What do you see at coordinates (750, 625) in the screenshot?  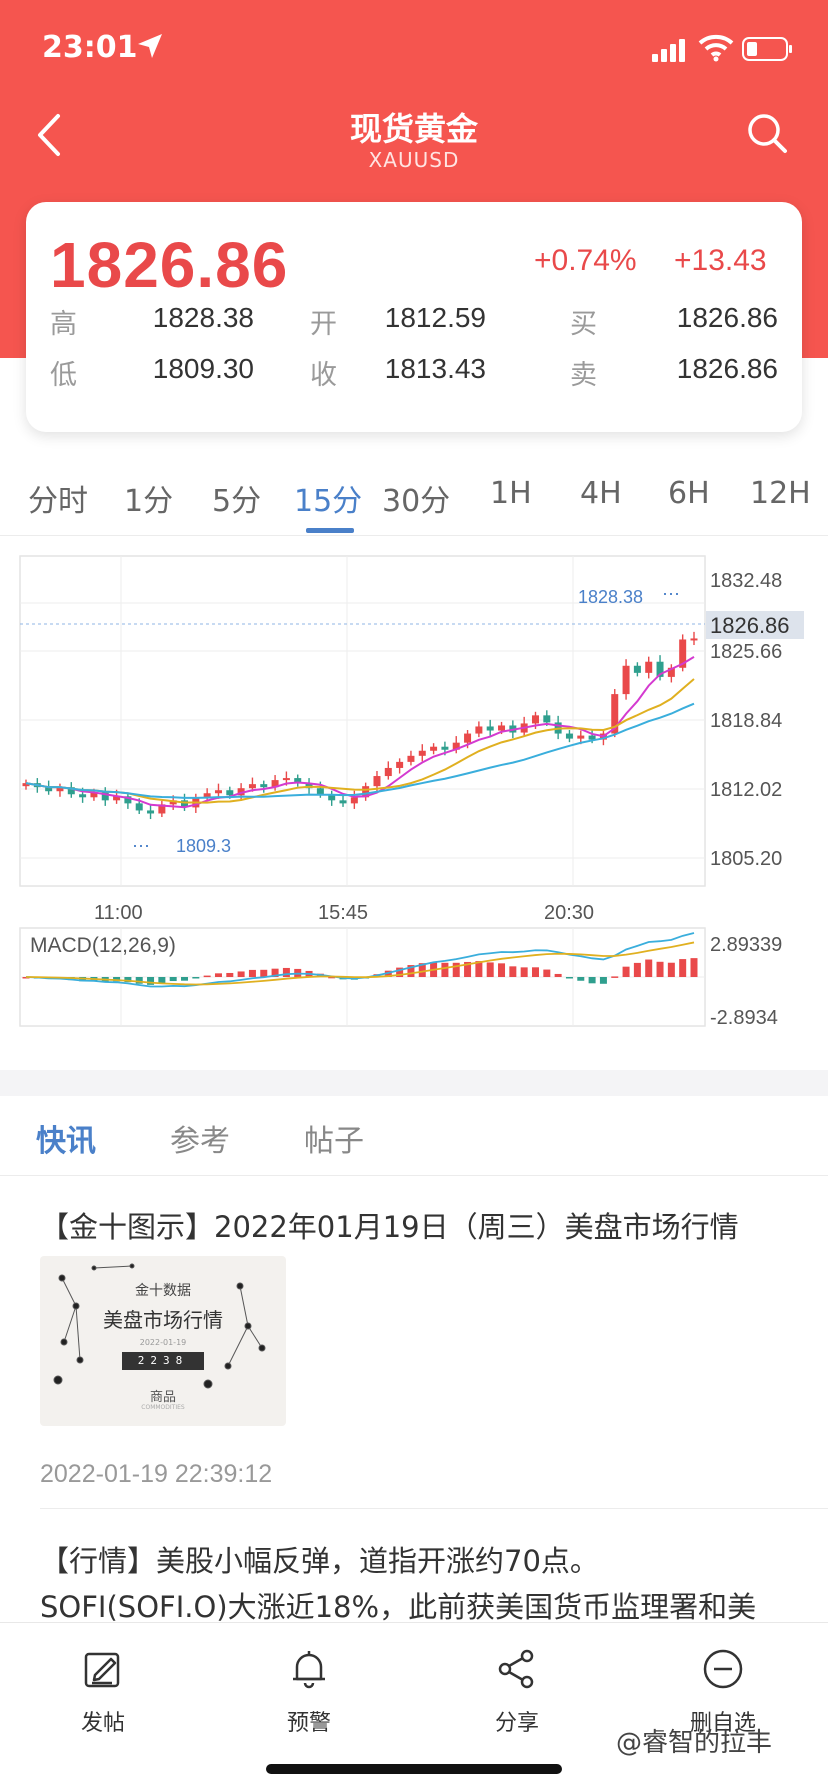 I see `last-price-tag: 1826.86` at bounding box center [750, 625].